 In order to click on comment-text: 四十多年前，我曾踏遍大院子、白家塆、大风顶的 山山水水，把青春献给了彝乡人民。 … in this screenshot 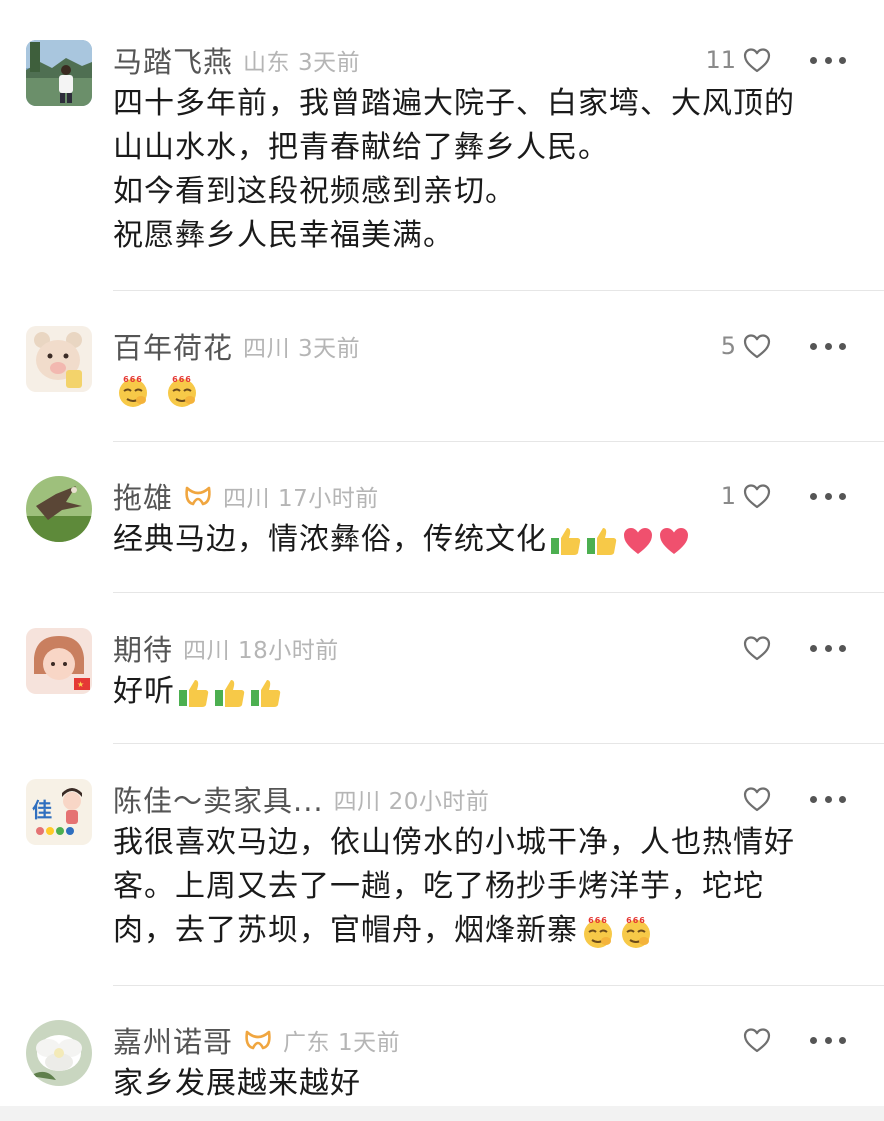, I will do `click(478, 170)`.